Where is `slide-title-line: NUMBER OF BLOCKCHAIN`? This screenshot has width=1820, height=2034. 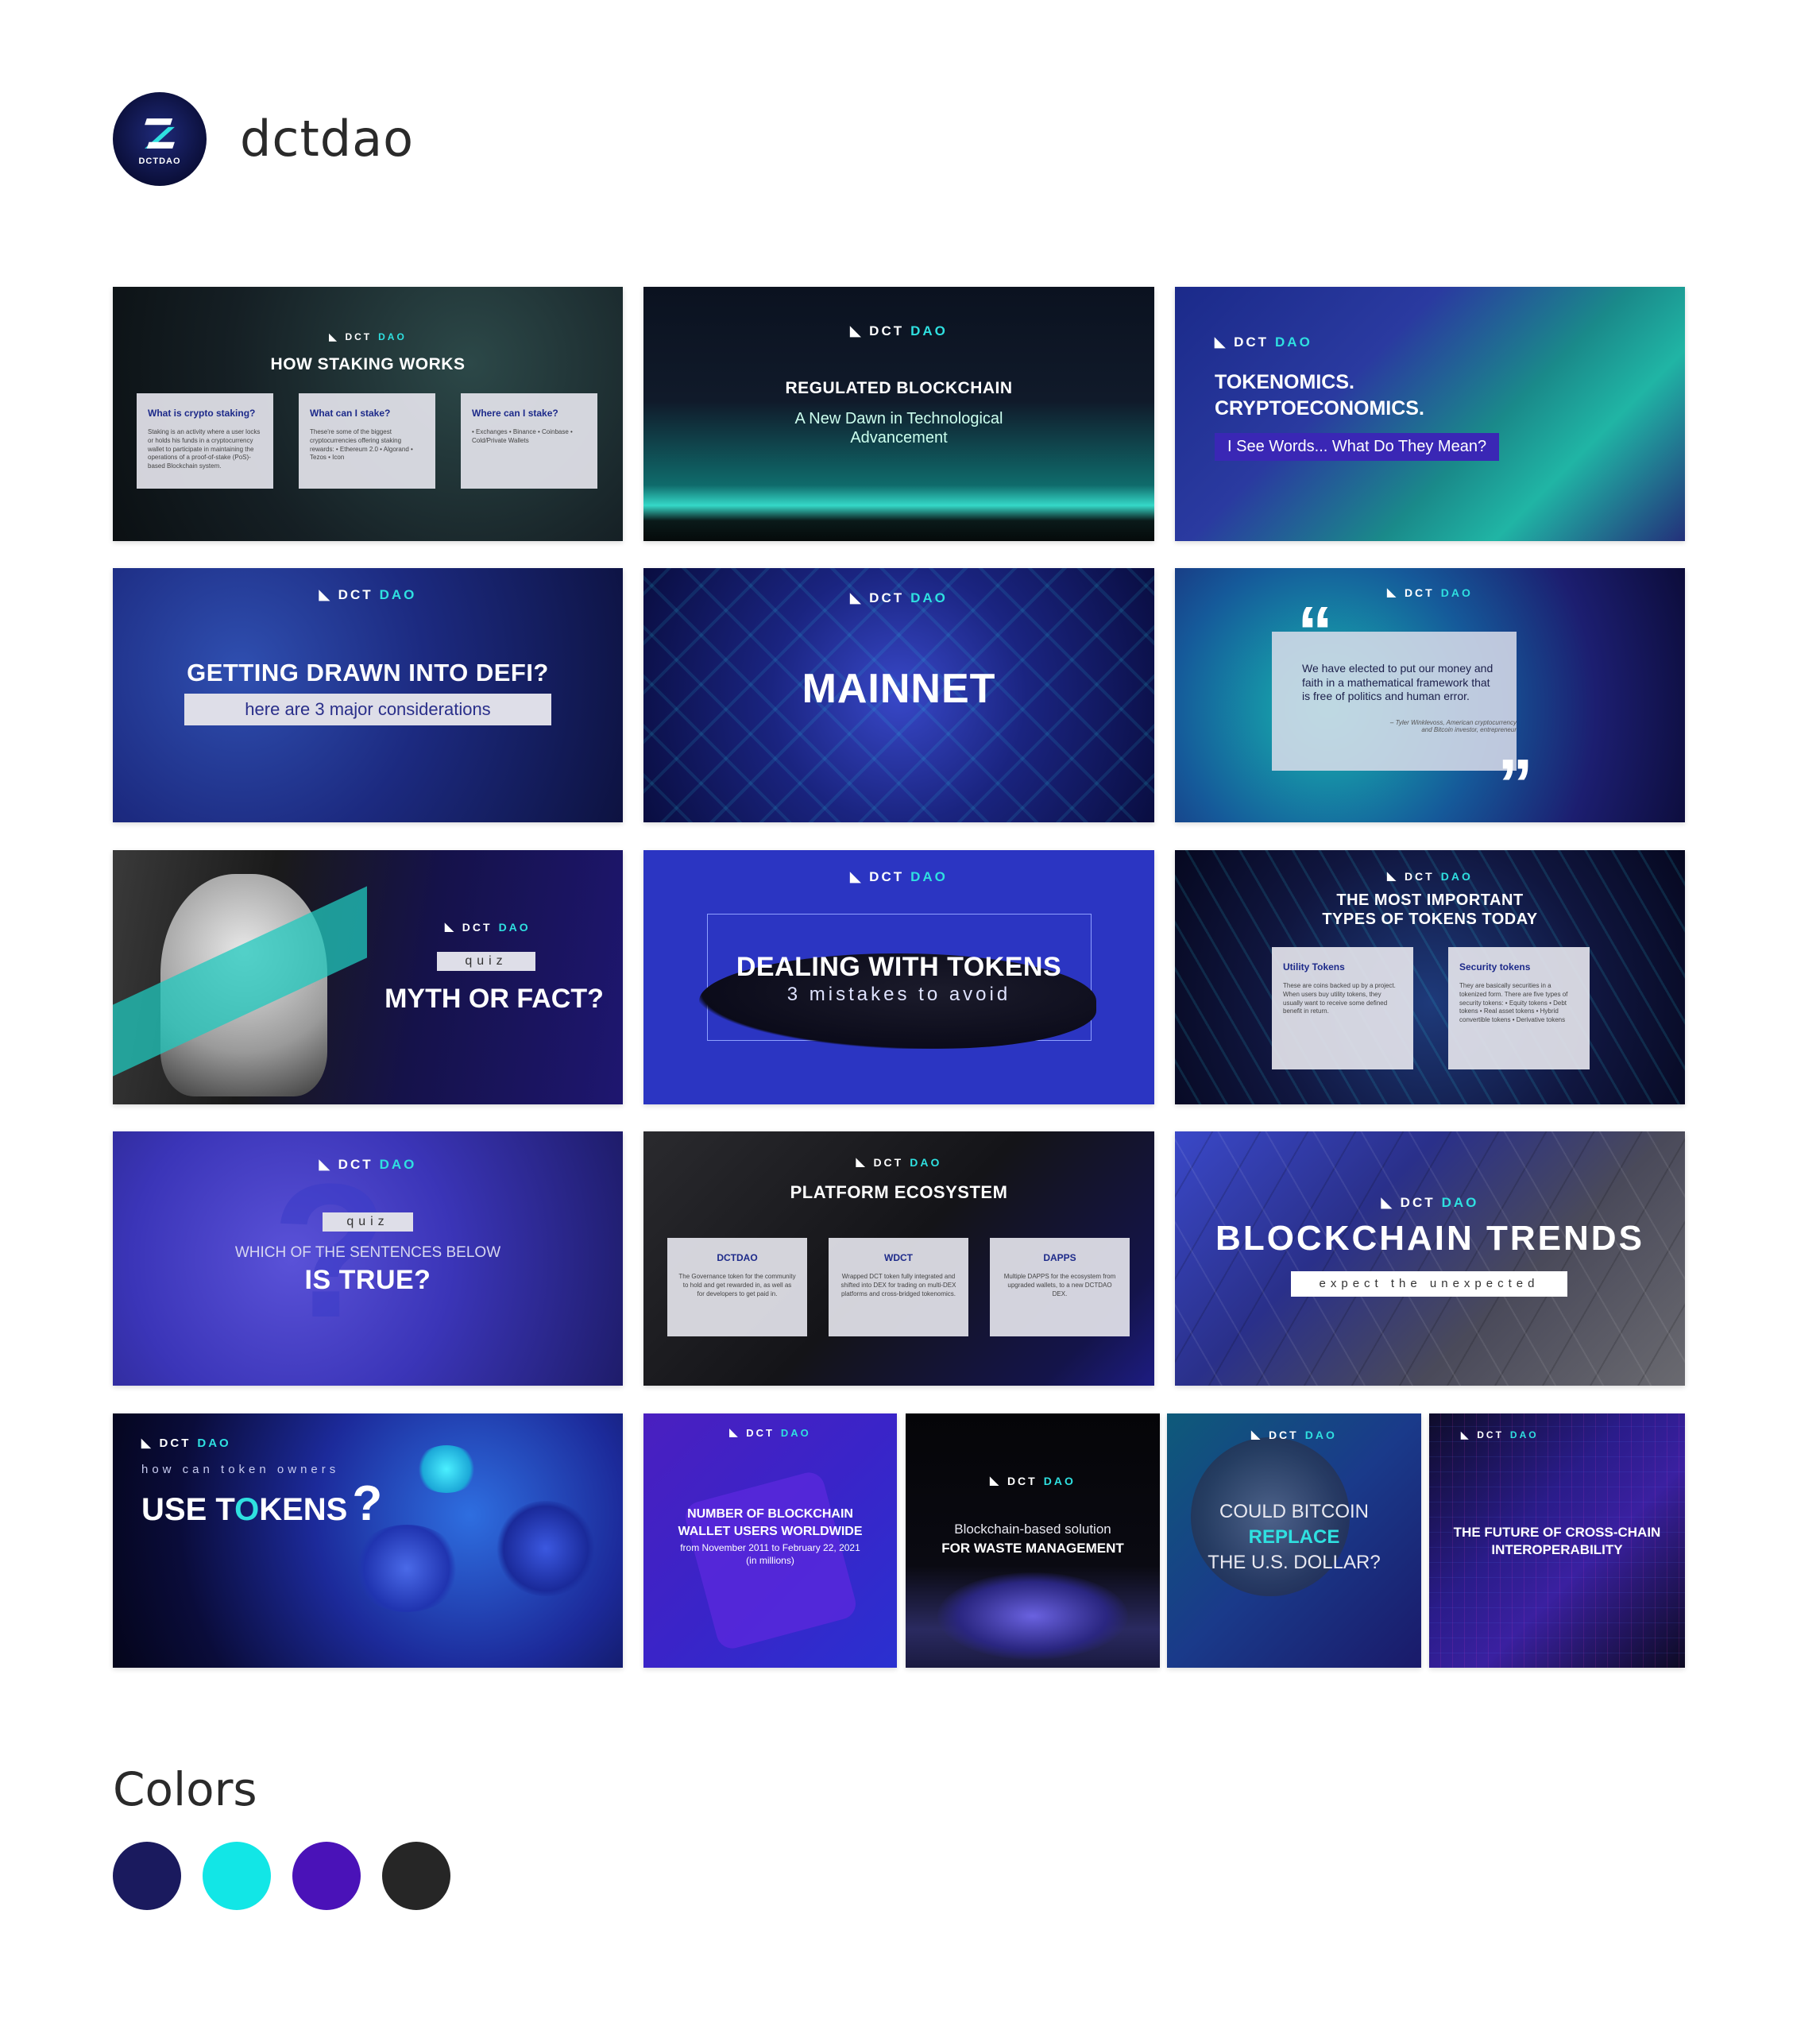 slide-title-line: NUMBER OF BLOCKCHAIN is located at coordinates (770, 1514).